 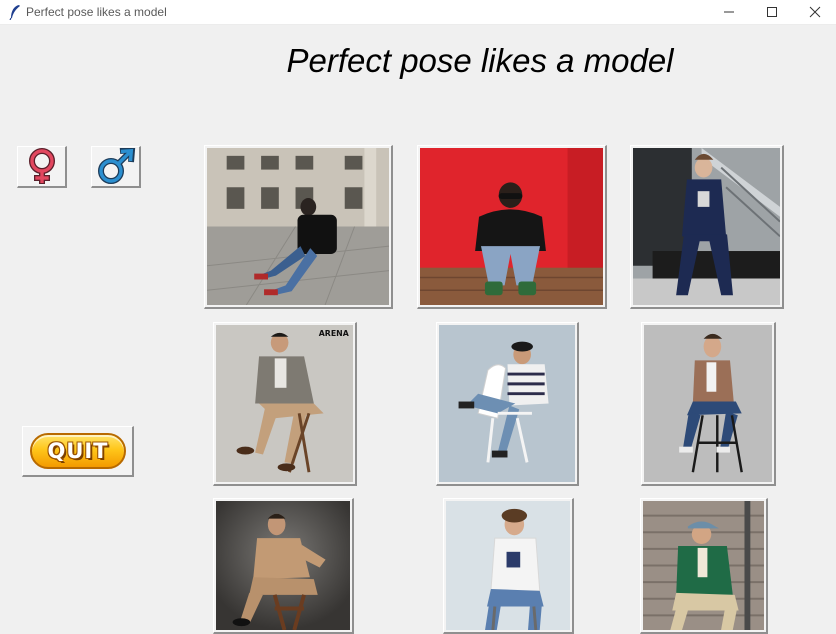 I want to click on quit-button-graphic: QUIT, so click(x=78, y=451).